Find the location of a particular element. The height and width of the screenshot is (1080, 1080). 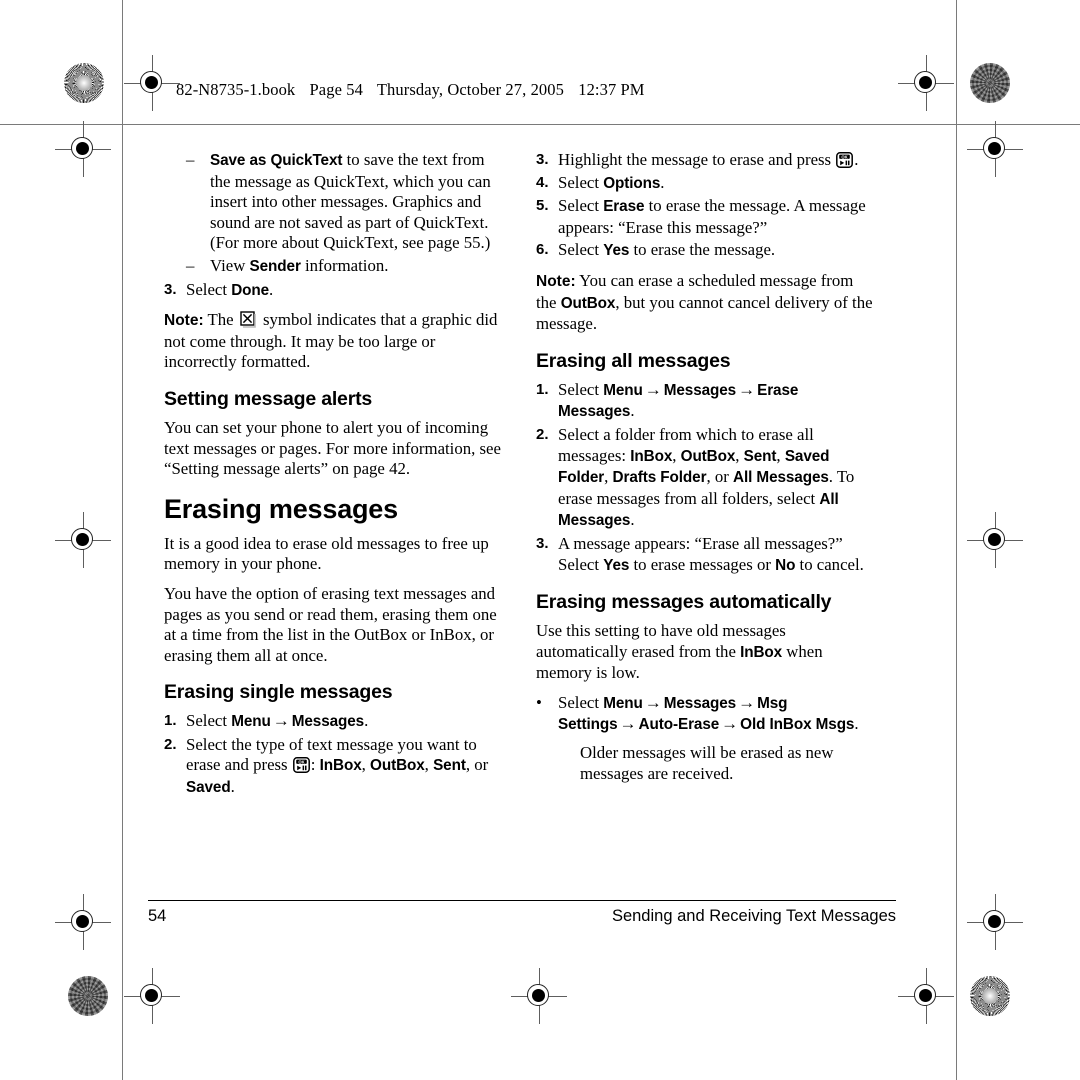

trim-line-right is located at coordinates (956, 540).